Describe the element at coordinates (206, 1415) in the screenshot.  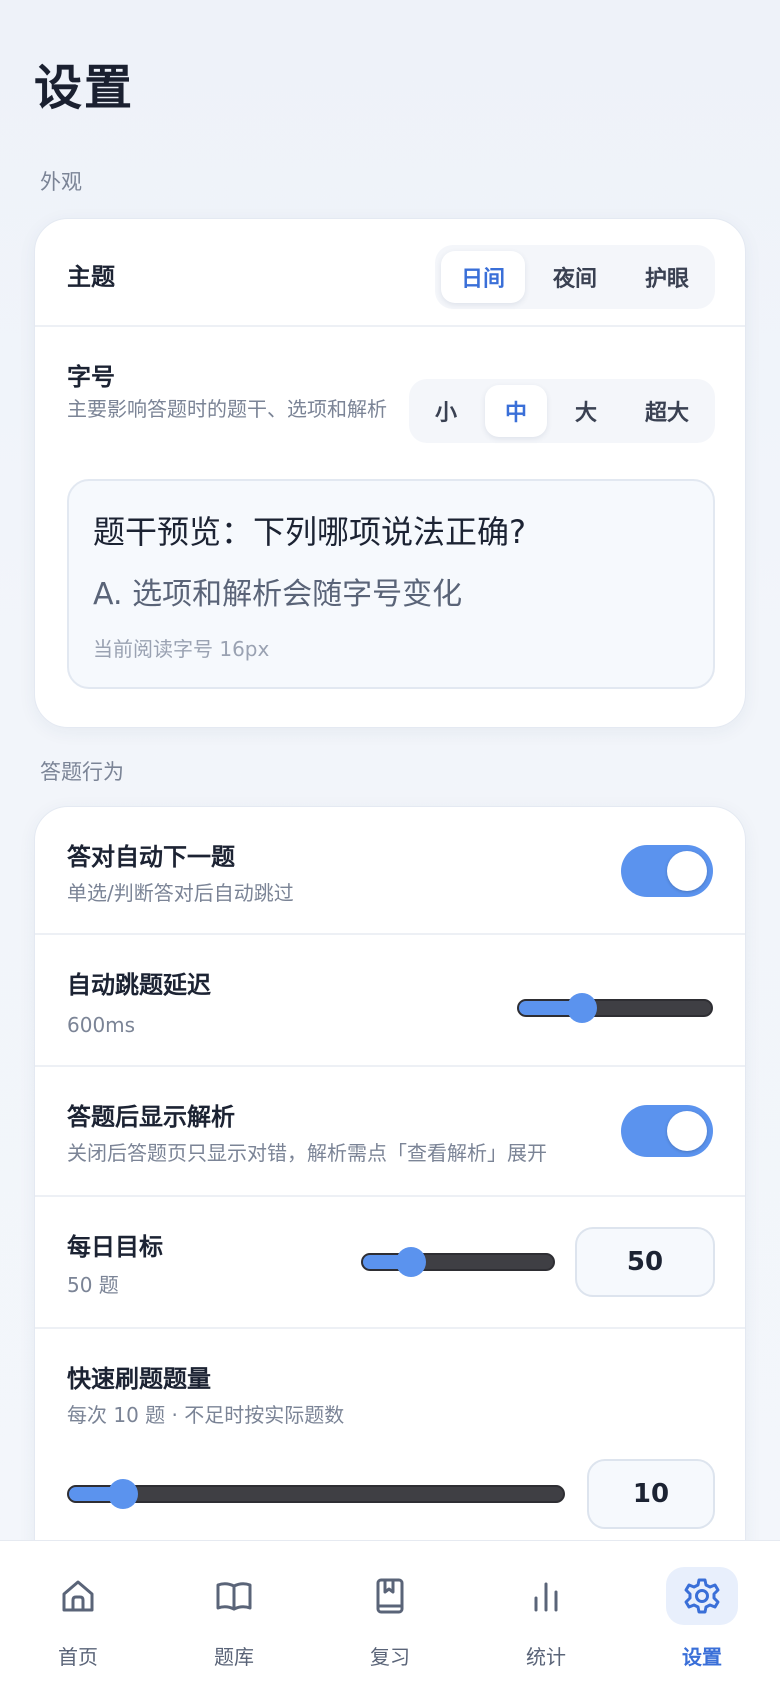
I see `quick-count-description: 每次 10 题 · 不足时按实际题数` at that location.